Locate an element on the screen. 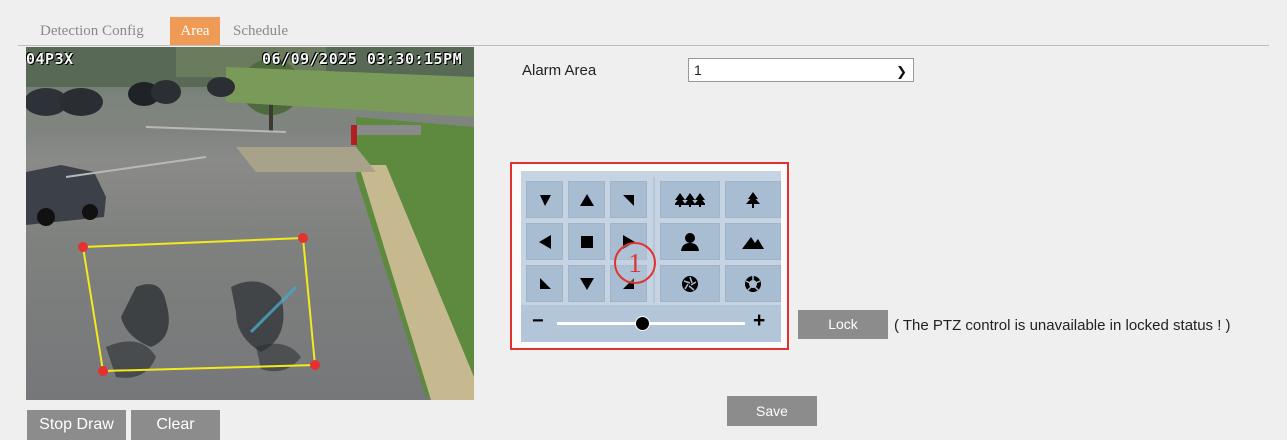 Image resolution: width=1287 pixels, height=440 pixels. focus-near-person-icon is located at coordinates (690, 241).